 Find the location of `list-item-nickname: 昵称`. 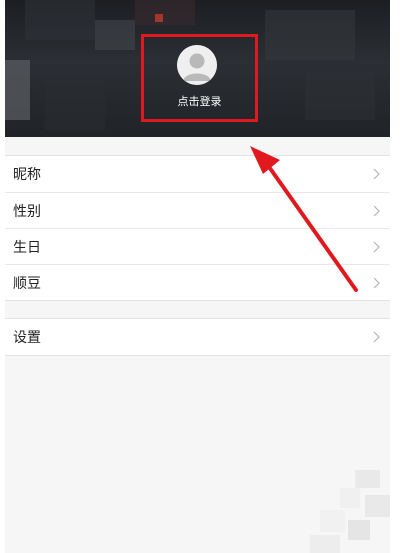

list-item-nickname: 昵称 is located at coordinates (197, 174).